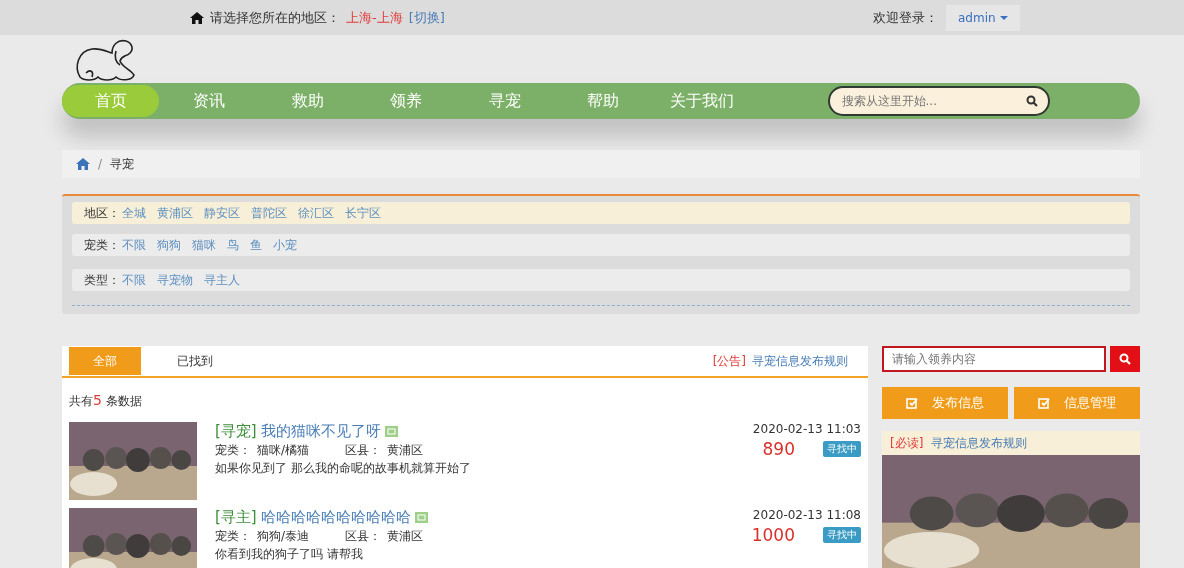 This screenshot has height=568, width=1184. What do you see at coordinates (110, 101) in the screenshot?
I see `nav-item: 首页` at bounding box center [110, 101].